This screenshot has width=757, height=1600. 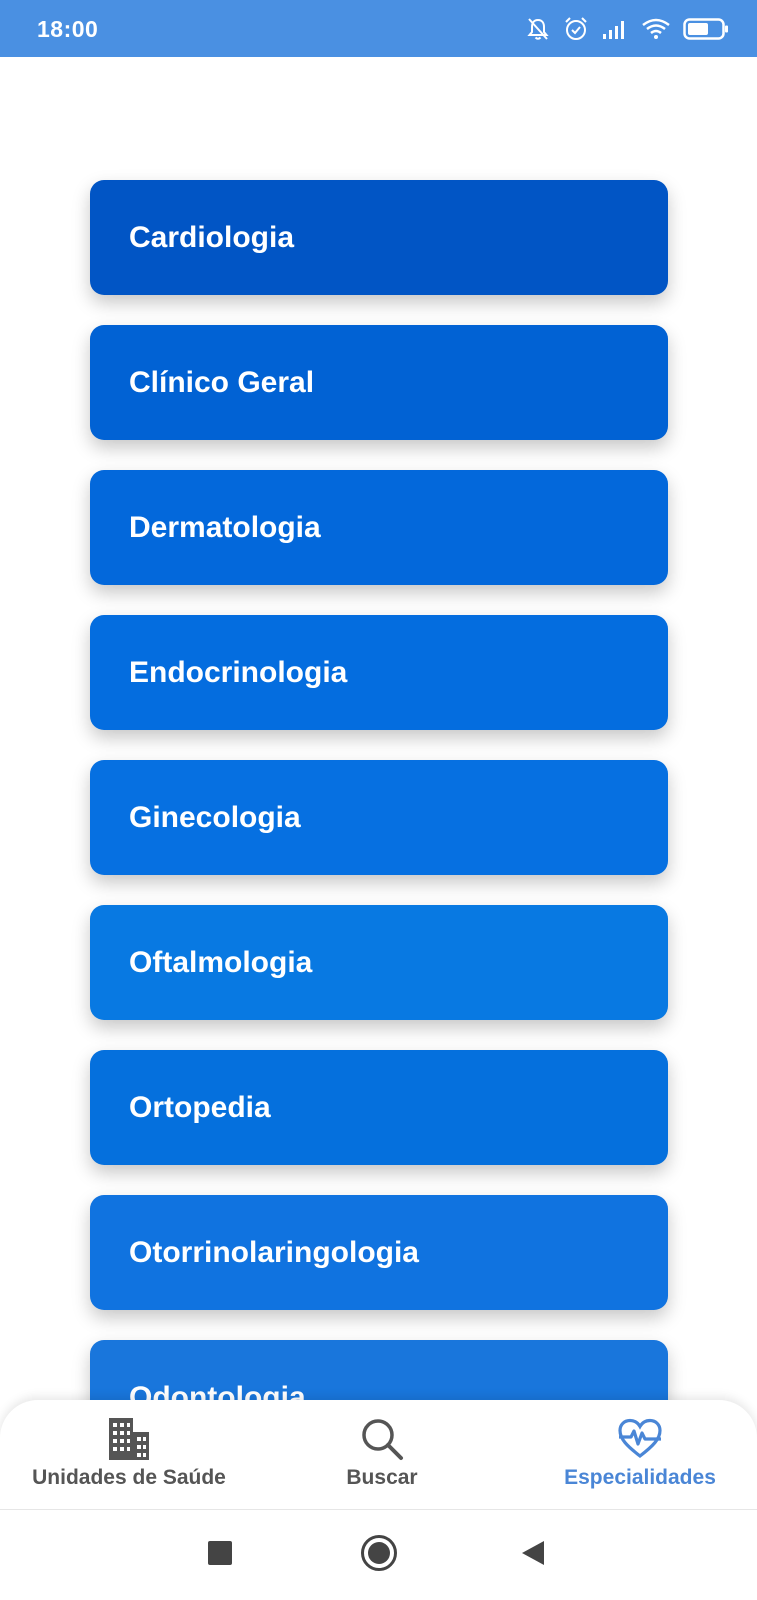 What do you see at coordinates (382, 1439) in the screenshot?
I see `search-icon` at bounding box center [382, 1439].